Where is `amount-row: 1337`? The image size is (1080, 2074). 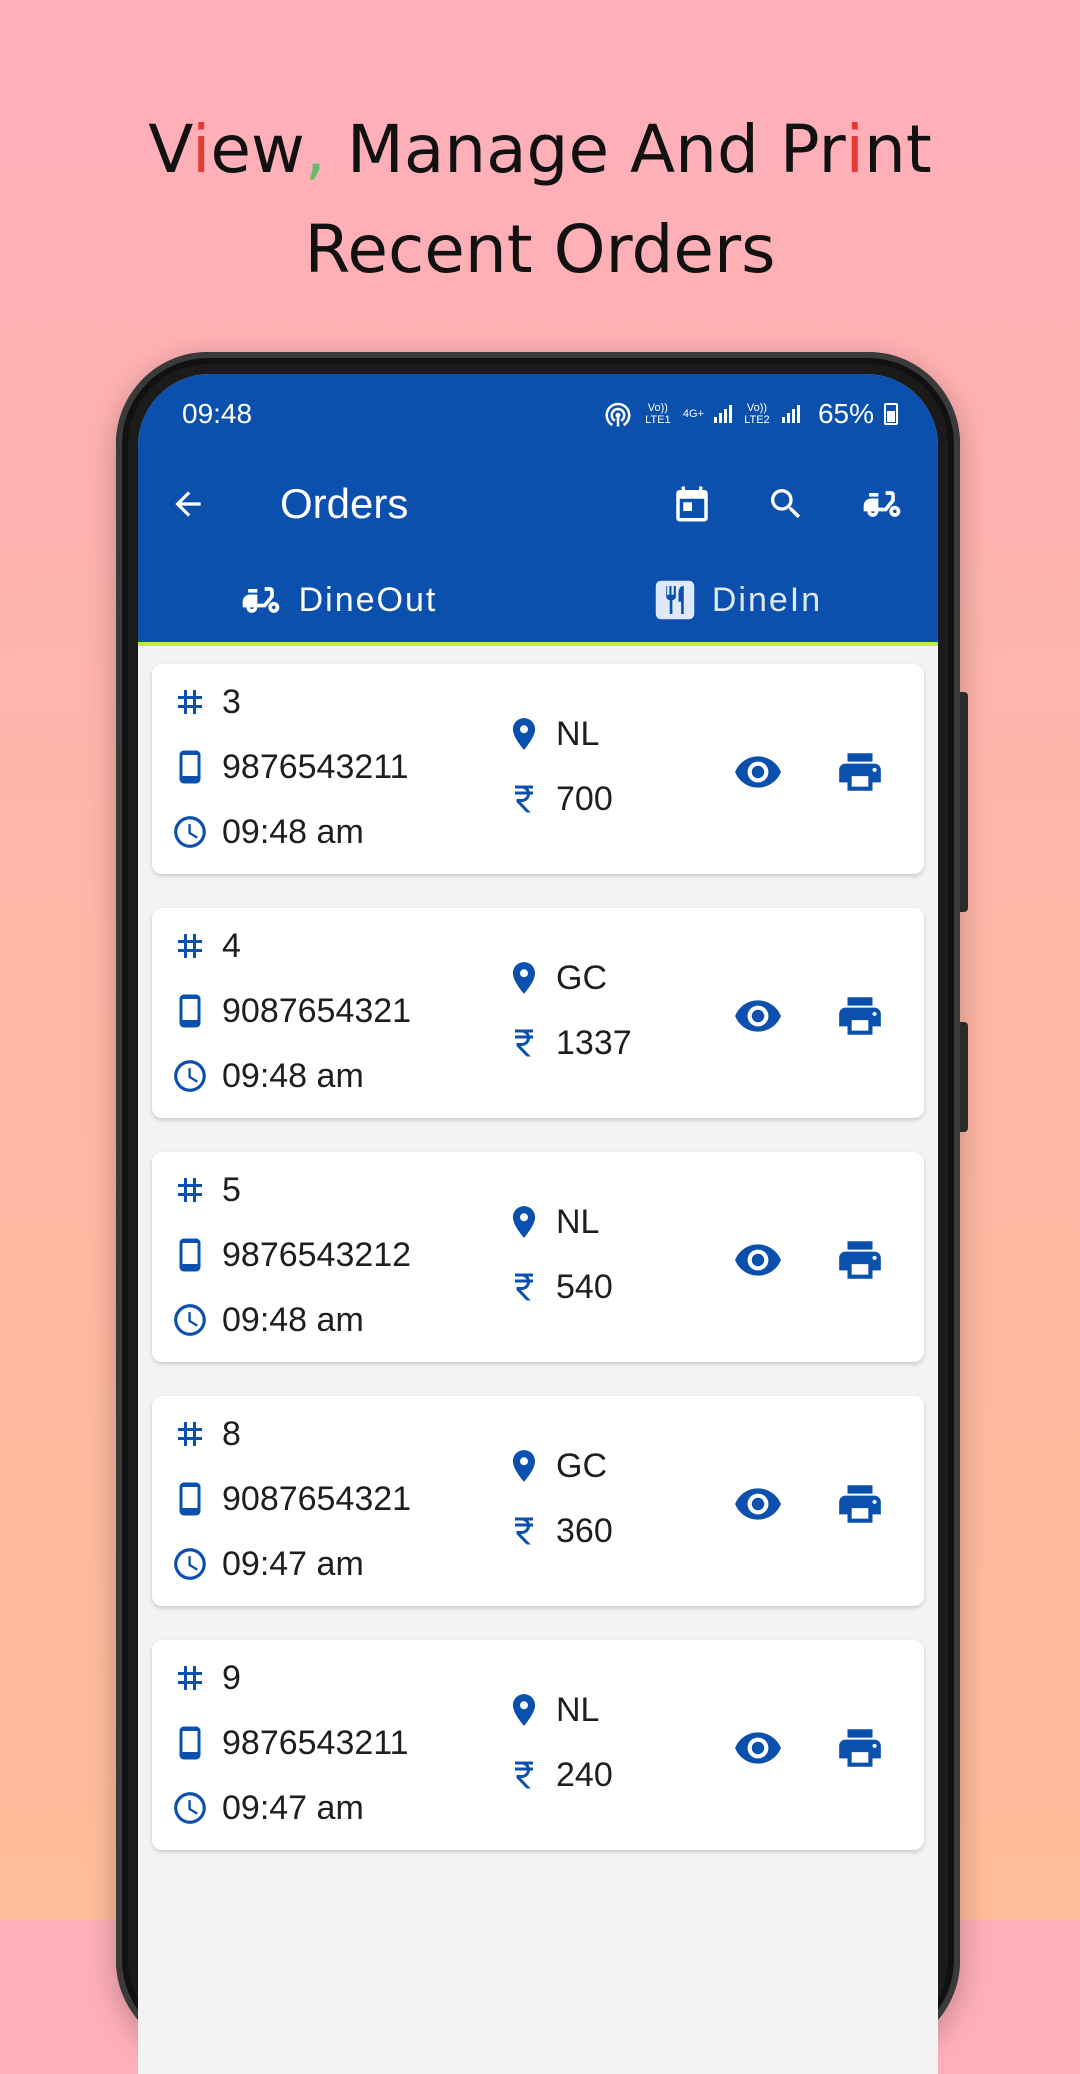 amount-row: 1337 is located at coordinates (568, 1043).